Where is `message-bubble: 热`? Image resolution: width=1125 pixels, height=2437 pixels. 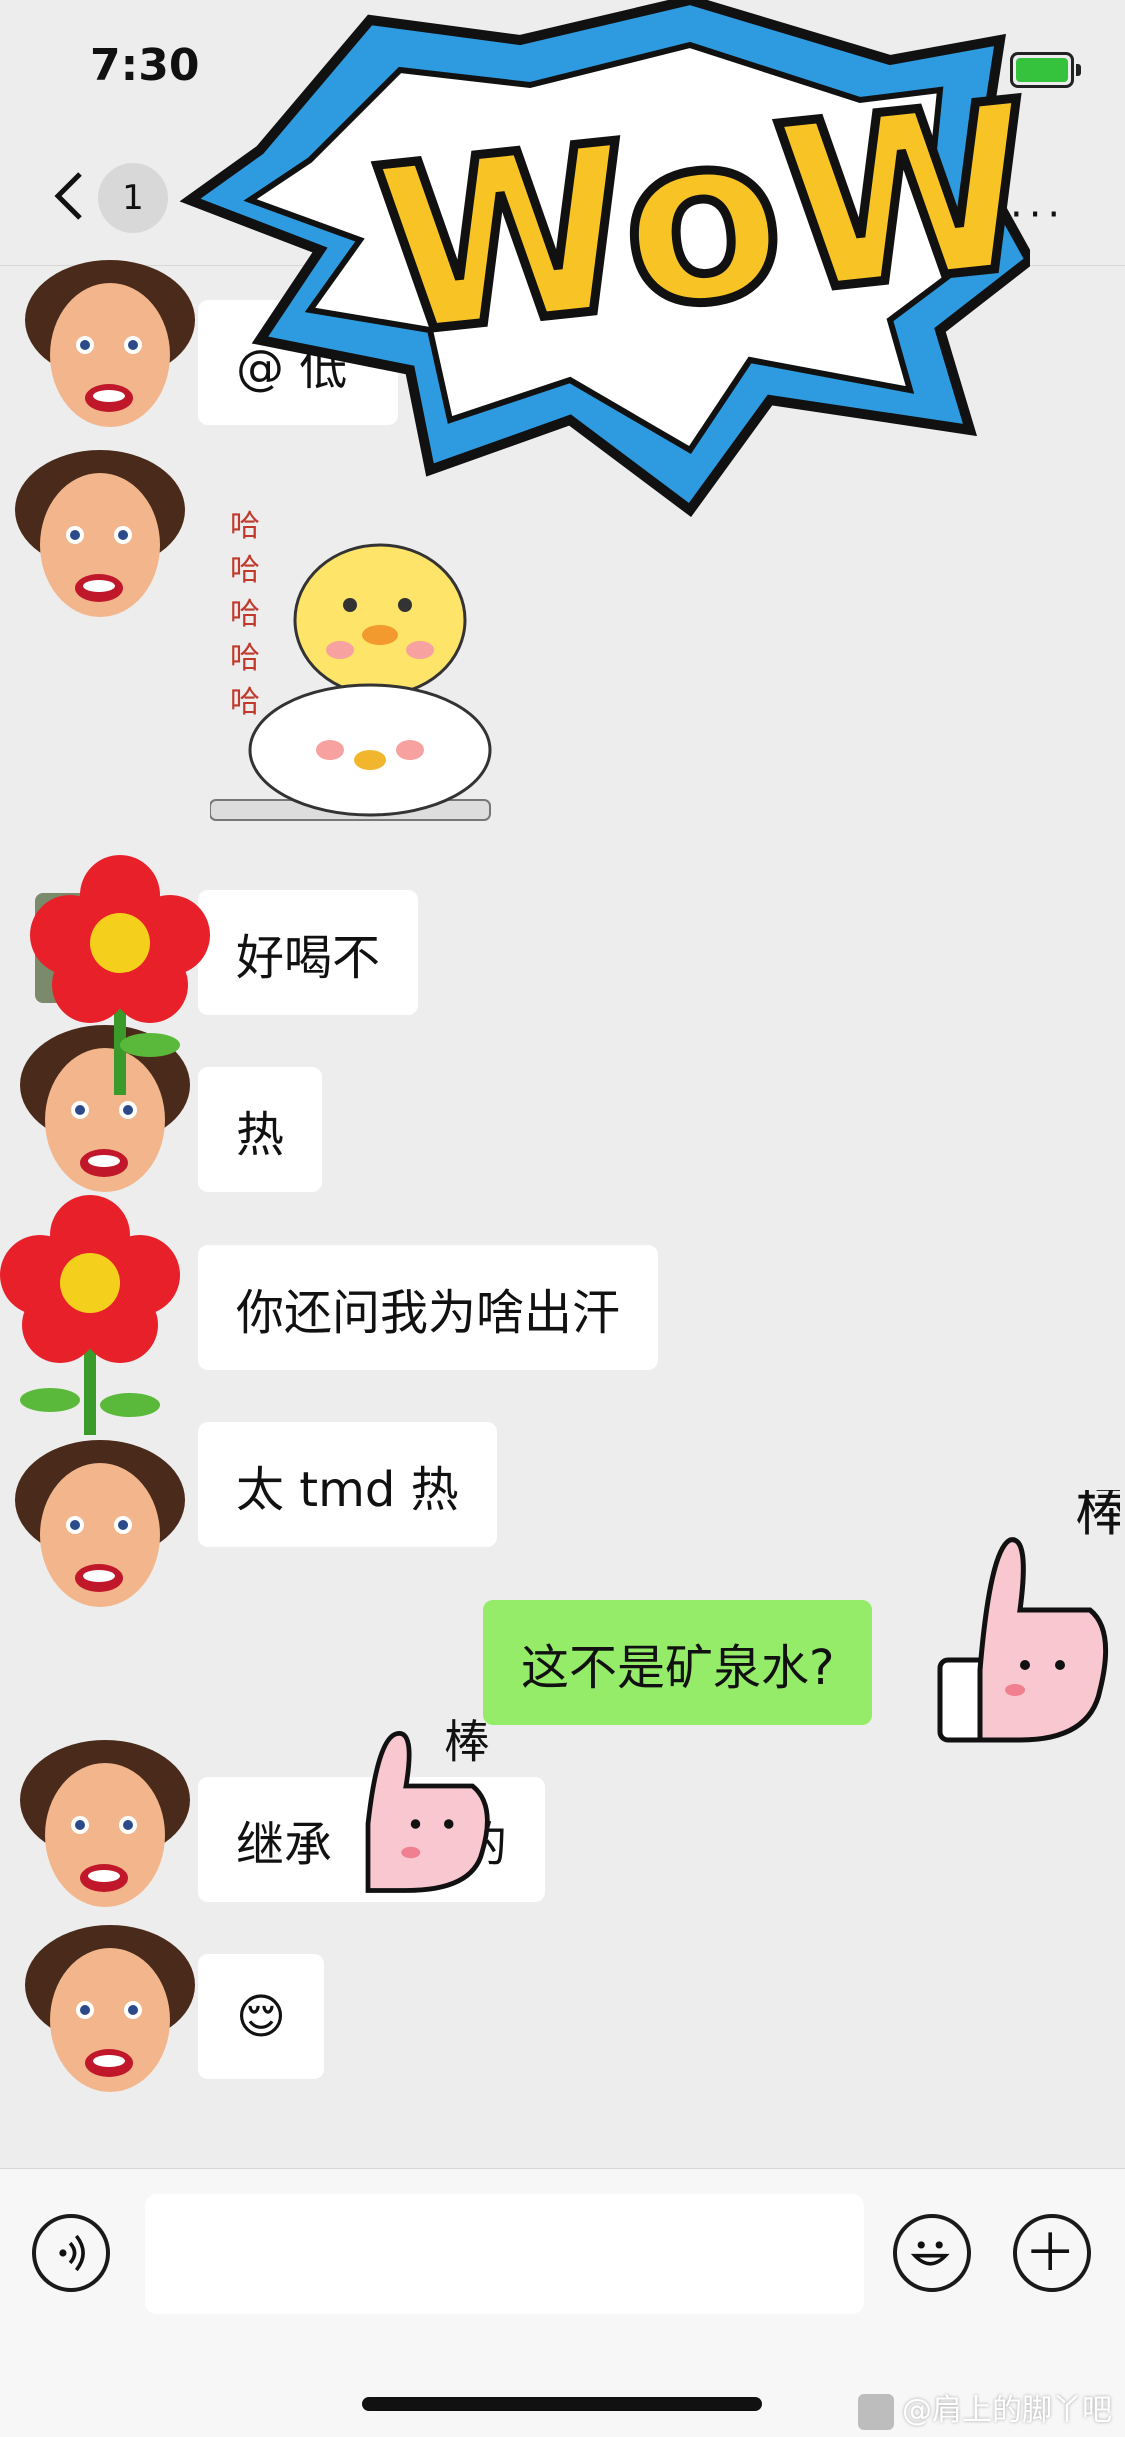 message-bubble: 热 is located at coordinates (260, 1129).